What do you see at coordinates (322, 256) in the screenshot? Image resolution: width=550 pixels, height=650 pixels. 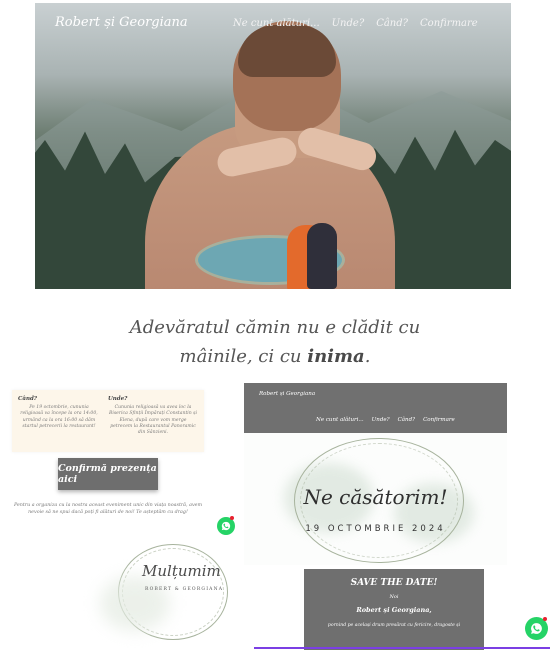 I see `hero-couple-man` at bounding box center [322, 256].